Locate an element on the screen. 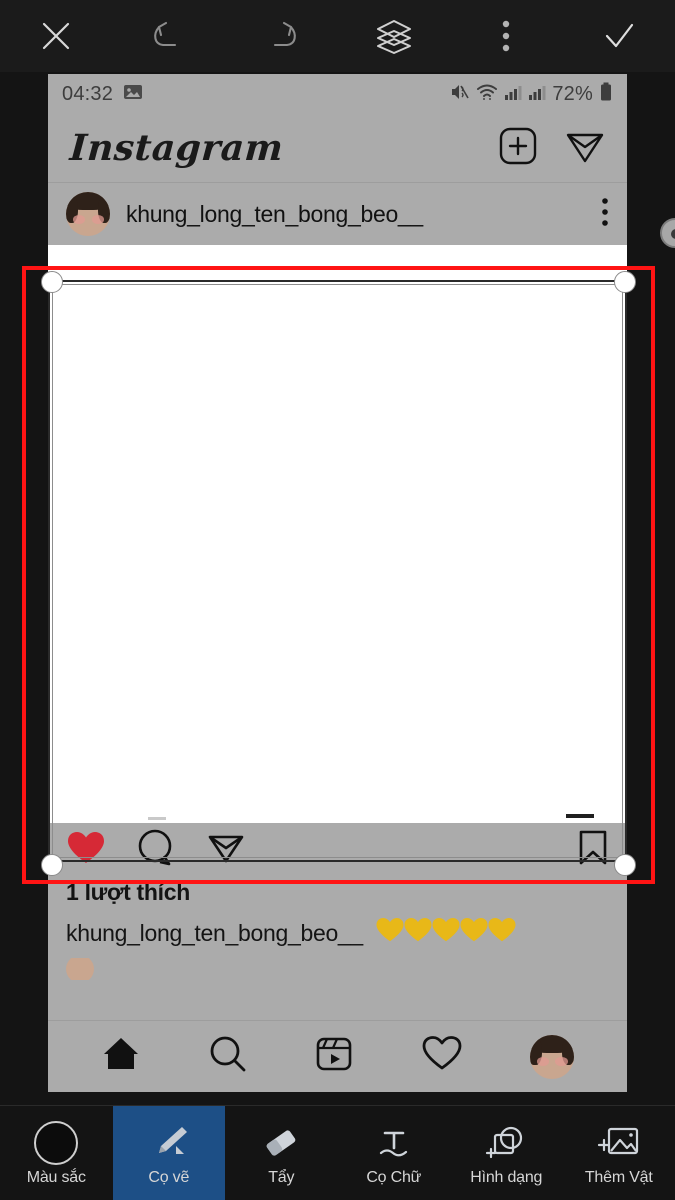  mute-icon is located at coordinates (460, 94).